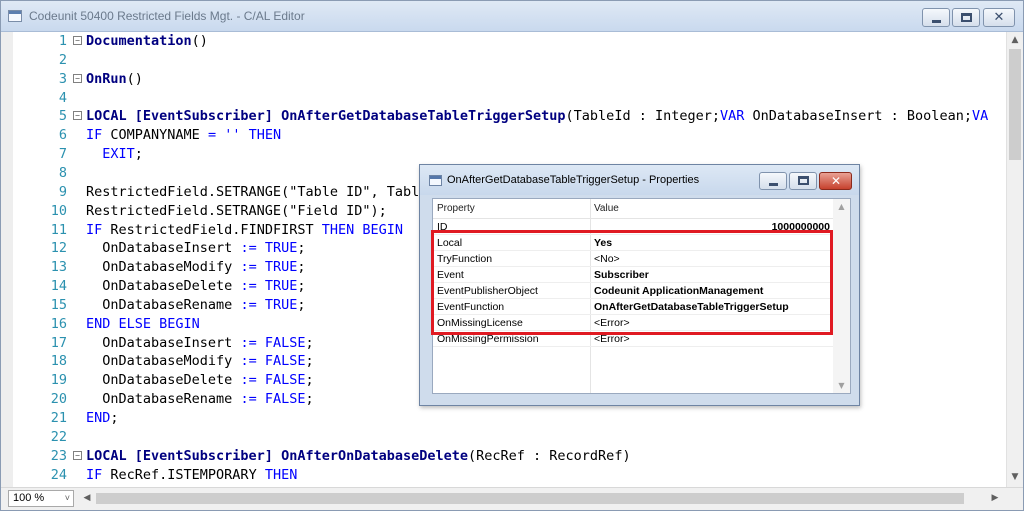  What do you see at coordinates (244, 135) in the screenshot?
I see `code-keyword: = '' THEN` at bounding box center [244, 135].